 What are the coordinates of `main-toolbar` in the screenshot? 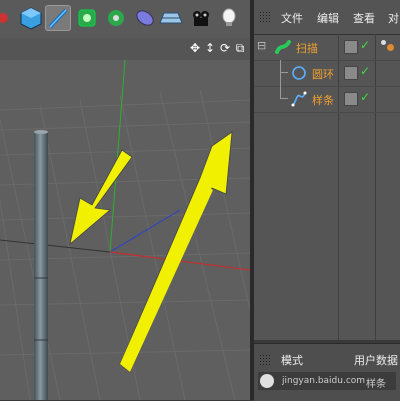 It's located at (125, 19).